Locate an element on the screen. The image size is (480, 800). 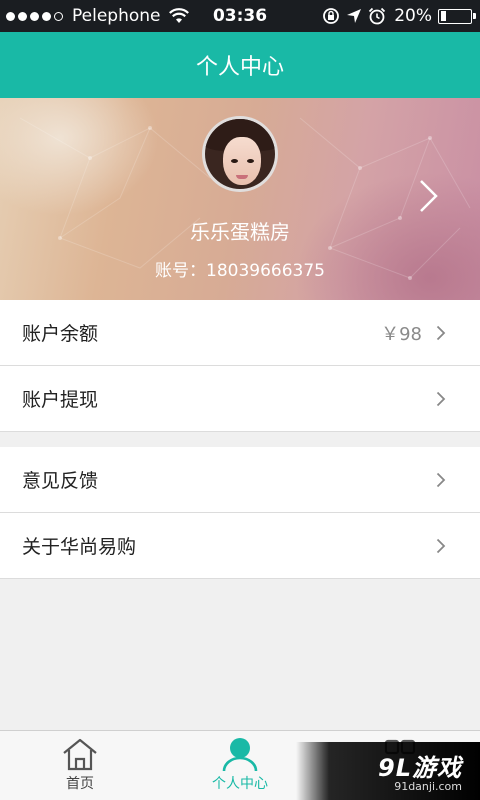
menu-item-label: 账户提现 is located at coordinates (60, 400).